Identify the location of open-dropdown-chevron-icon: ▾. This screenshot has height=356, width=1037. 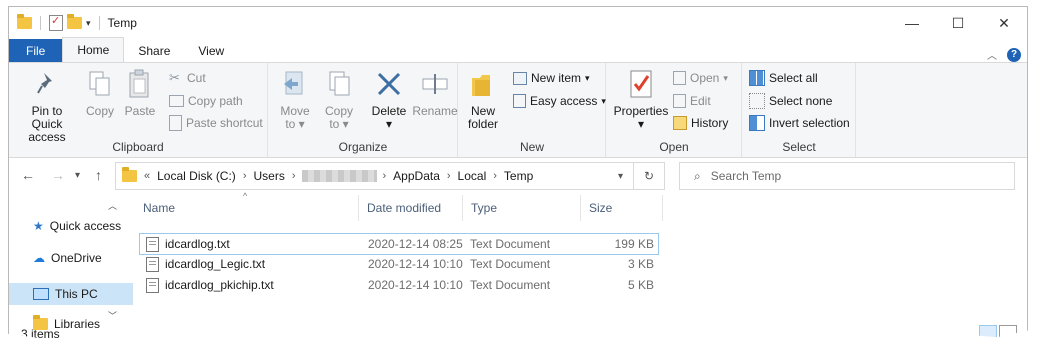
(725, 77).